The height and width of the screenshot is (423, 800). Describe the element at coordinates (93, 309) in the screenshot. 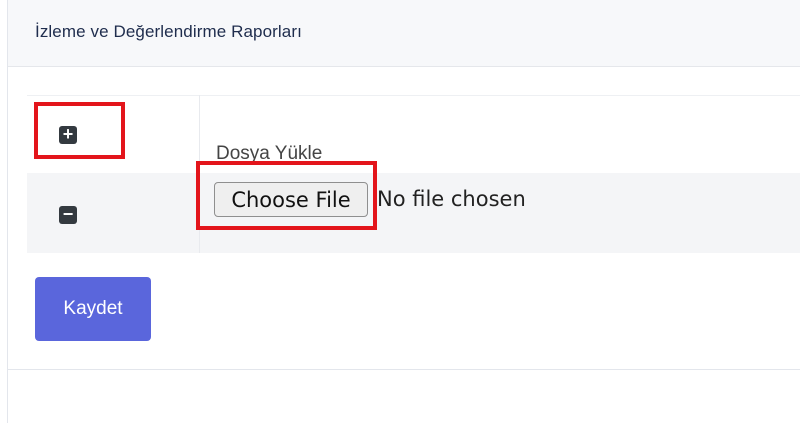

I see `save-button: Kaydet` at that location.